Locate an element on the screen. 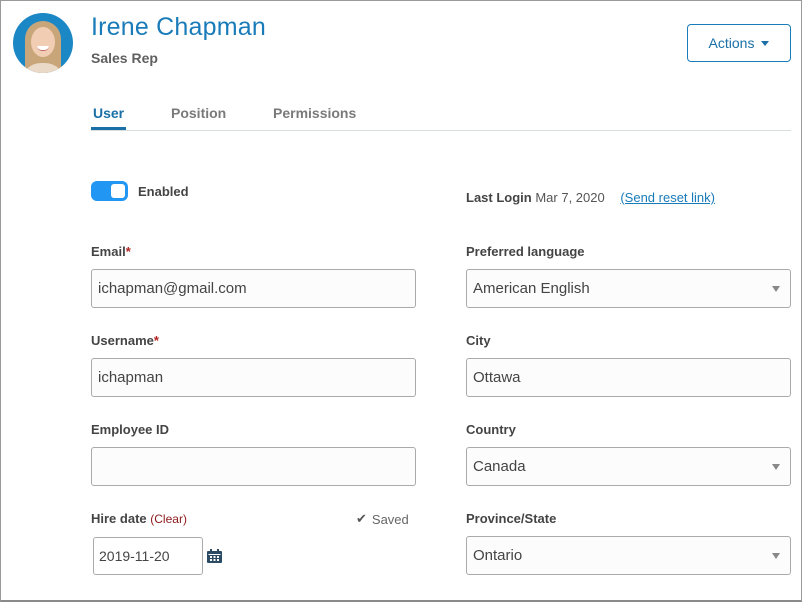  username-label: Username* is located at coordinates (125, 340).